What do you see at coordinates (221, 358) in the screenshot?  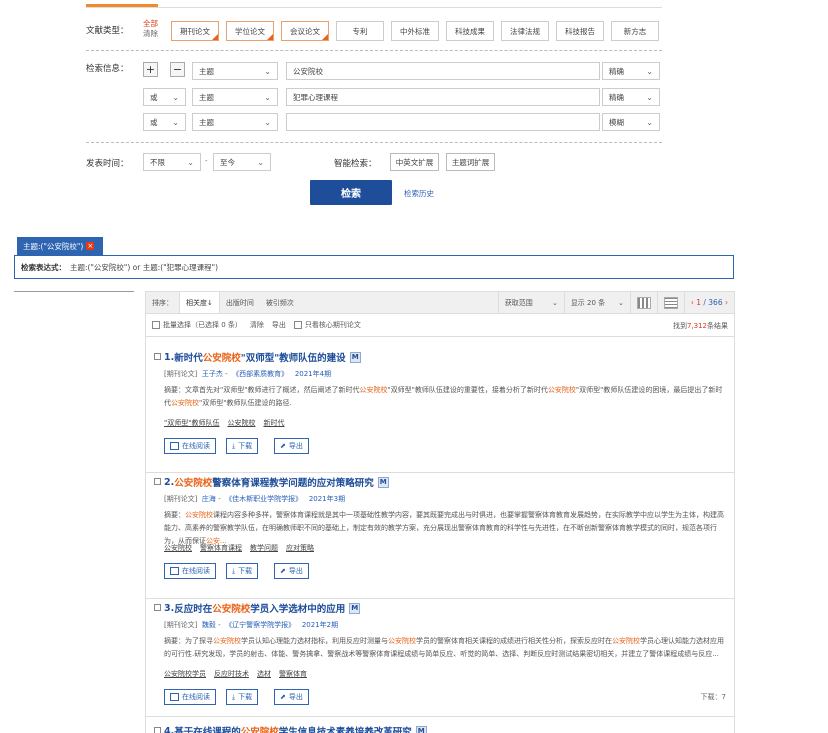 I see `title-highlight: 公安院校` at bounding box center [221, 358].